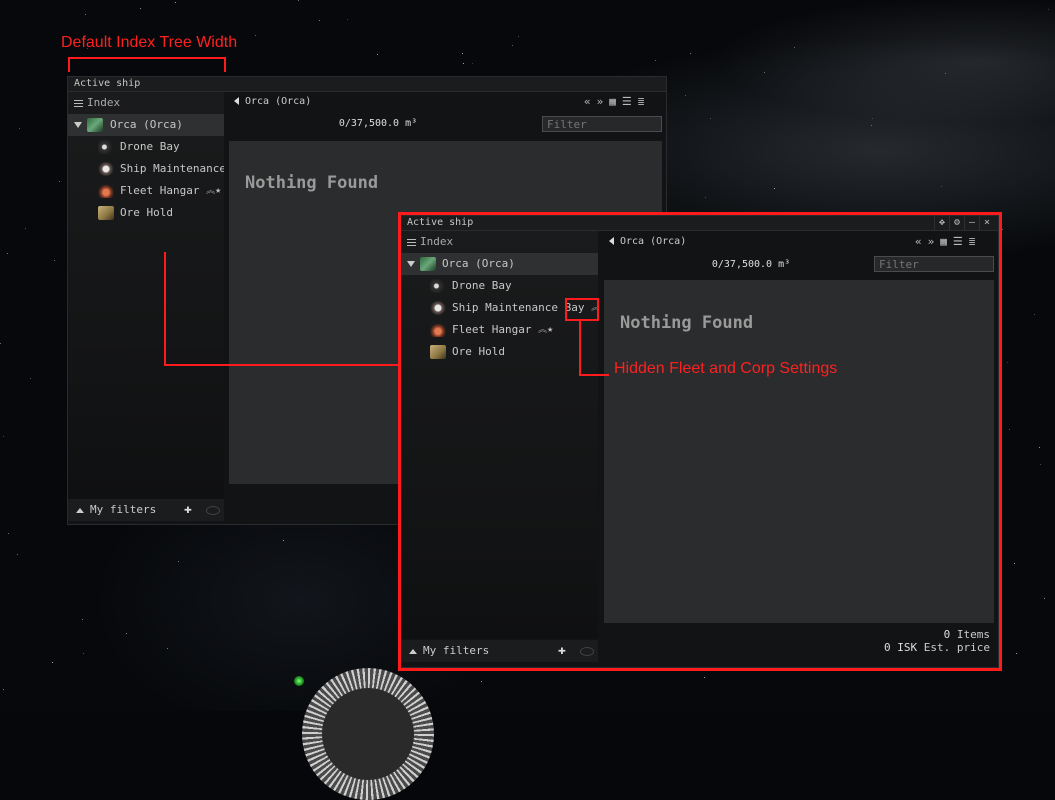  Describe the element at coordinates (378, 123) in the screenshot. I see `capacity-label: 0/37,500.0 m³` at that location.